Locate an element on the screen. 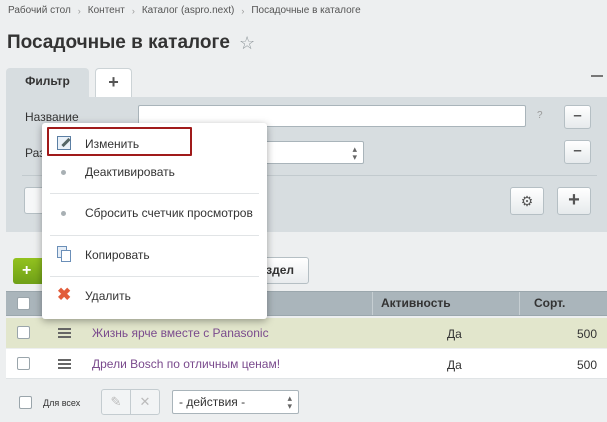 This screenshot has height=422, width=607. breadcrumb-item-current: Посадочные в каталоге is located at coordinates (305, 10).